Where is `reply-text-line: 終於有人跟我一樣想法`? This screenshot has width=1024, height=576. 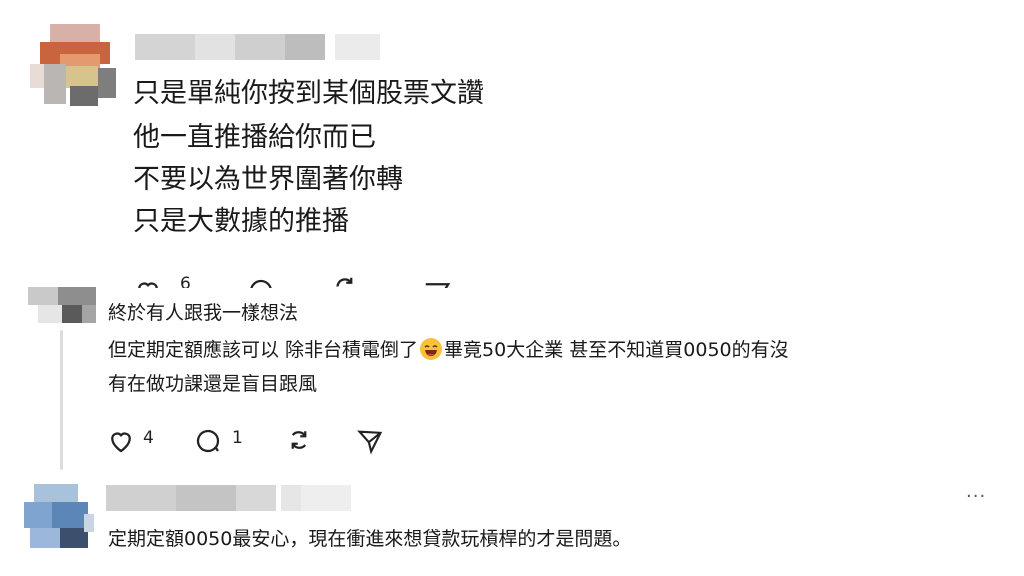 reply-text-line: 終於有人跟我一樣想法 is located at coordinates (203, 313).